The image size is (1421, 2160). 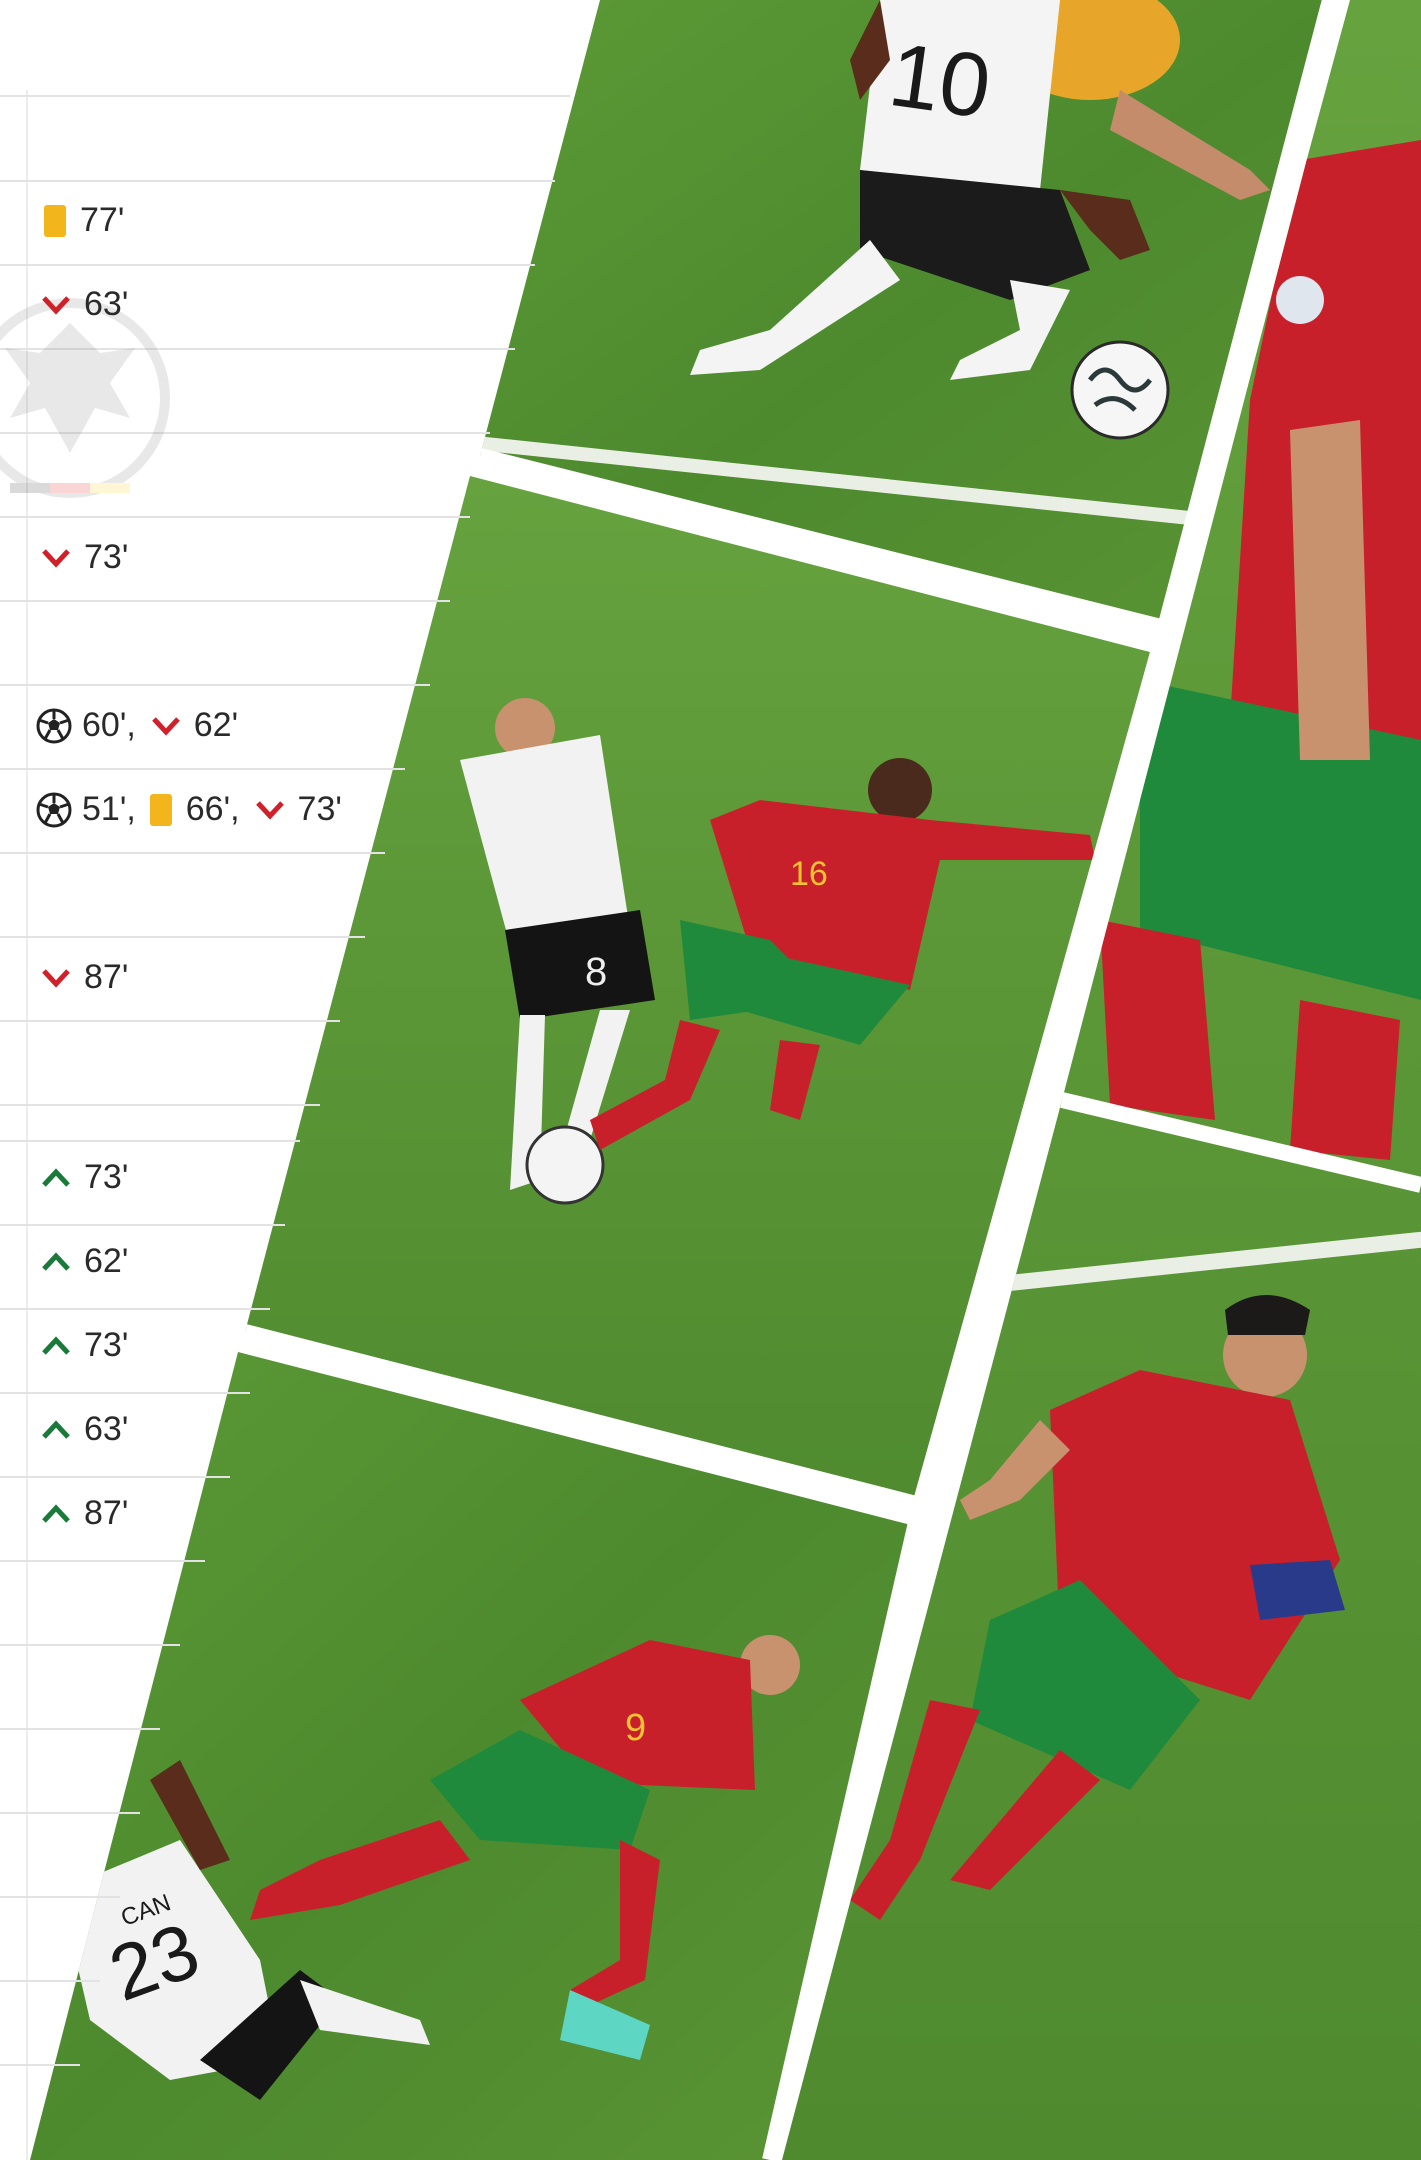 I want to click on event-row: 51' , 66' , 73', so click(x=189, y=809).